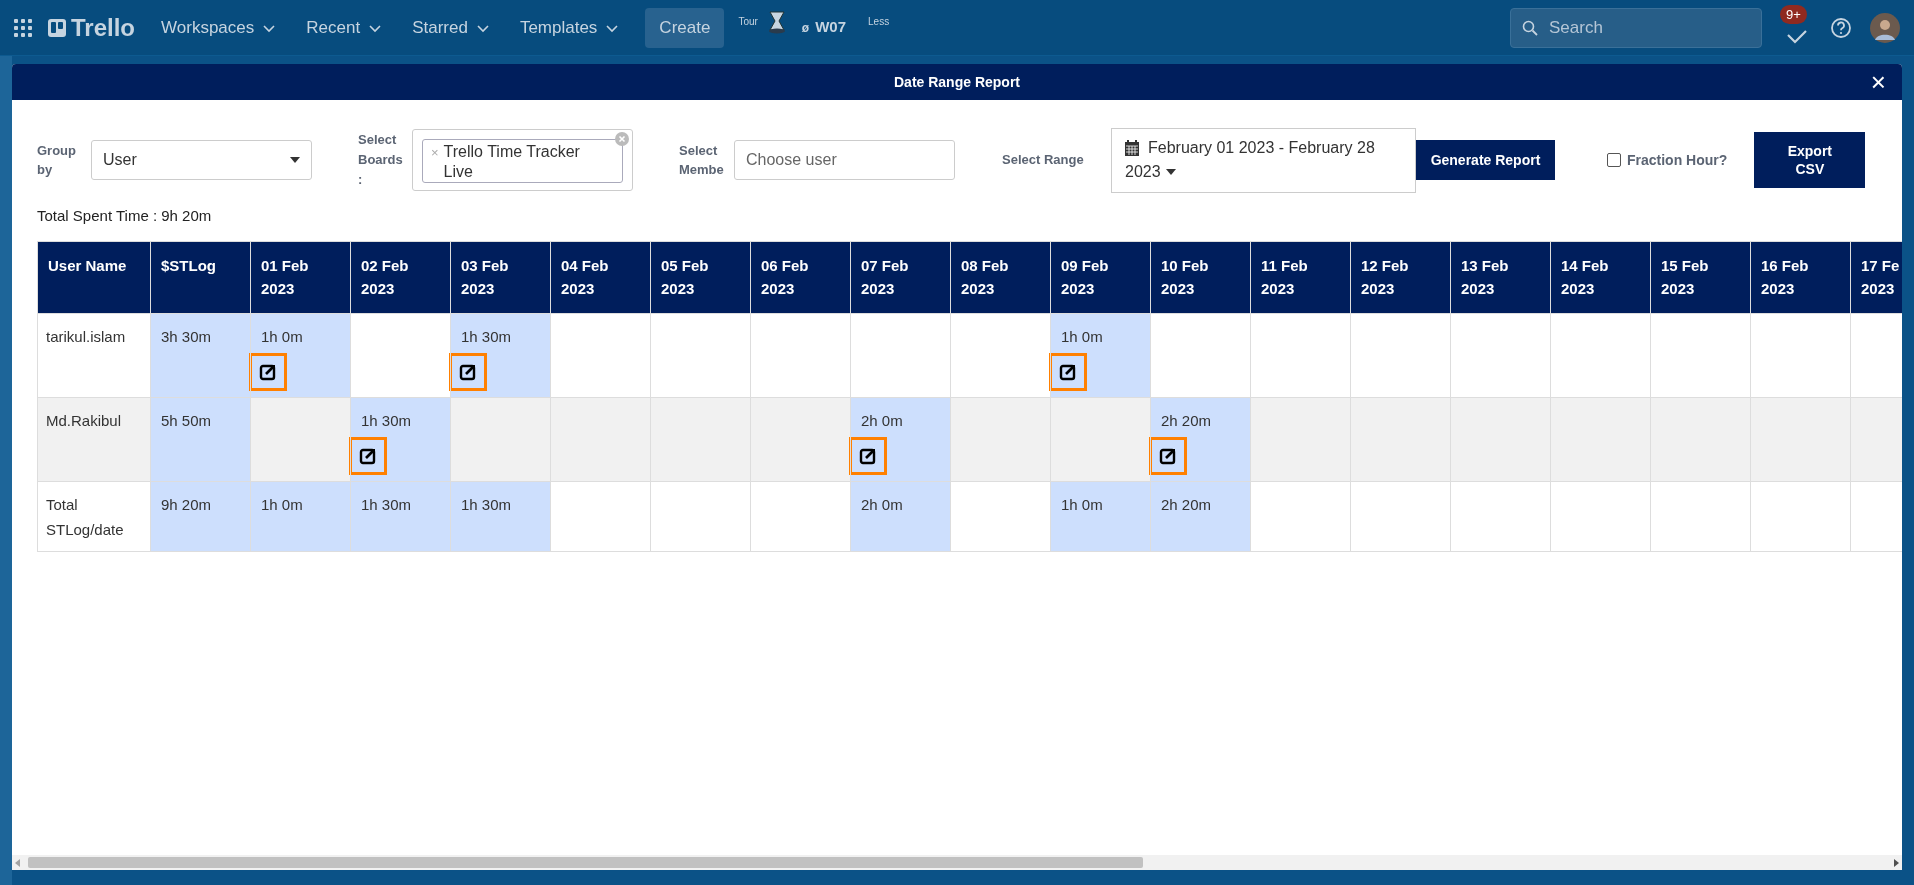 The width and height of the screenshot is (1914, 885). I want to click on apps-grid-icon, so click(23, 27).